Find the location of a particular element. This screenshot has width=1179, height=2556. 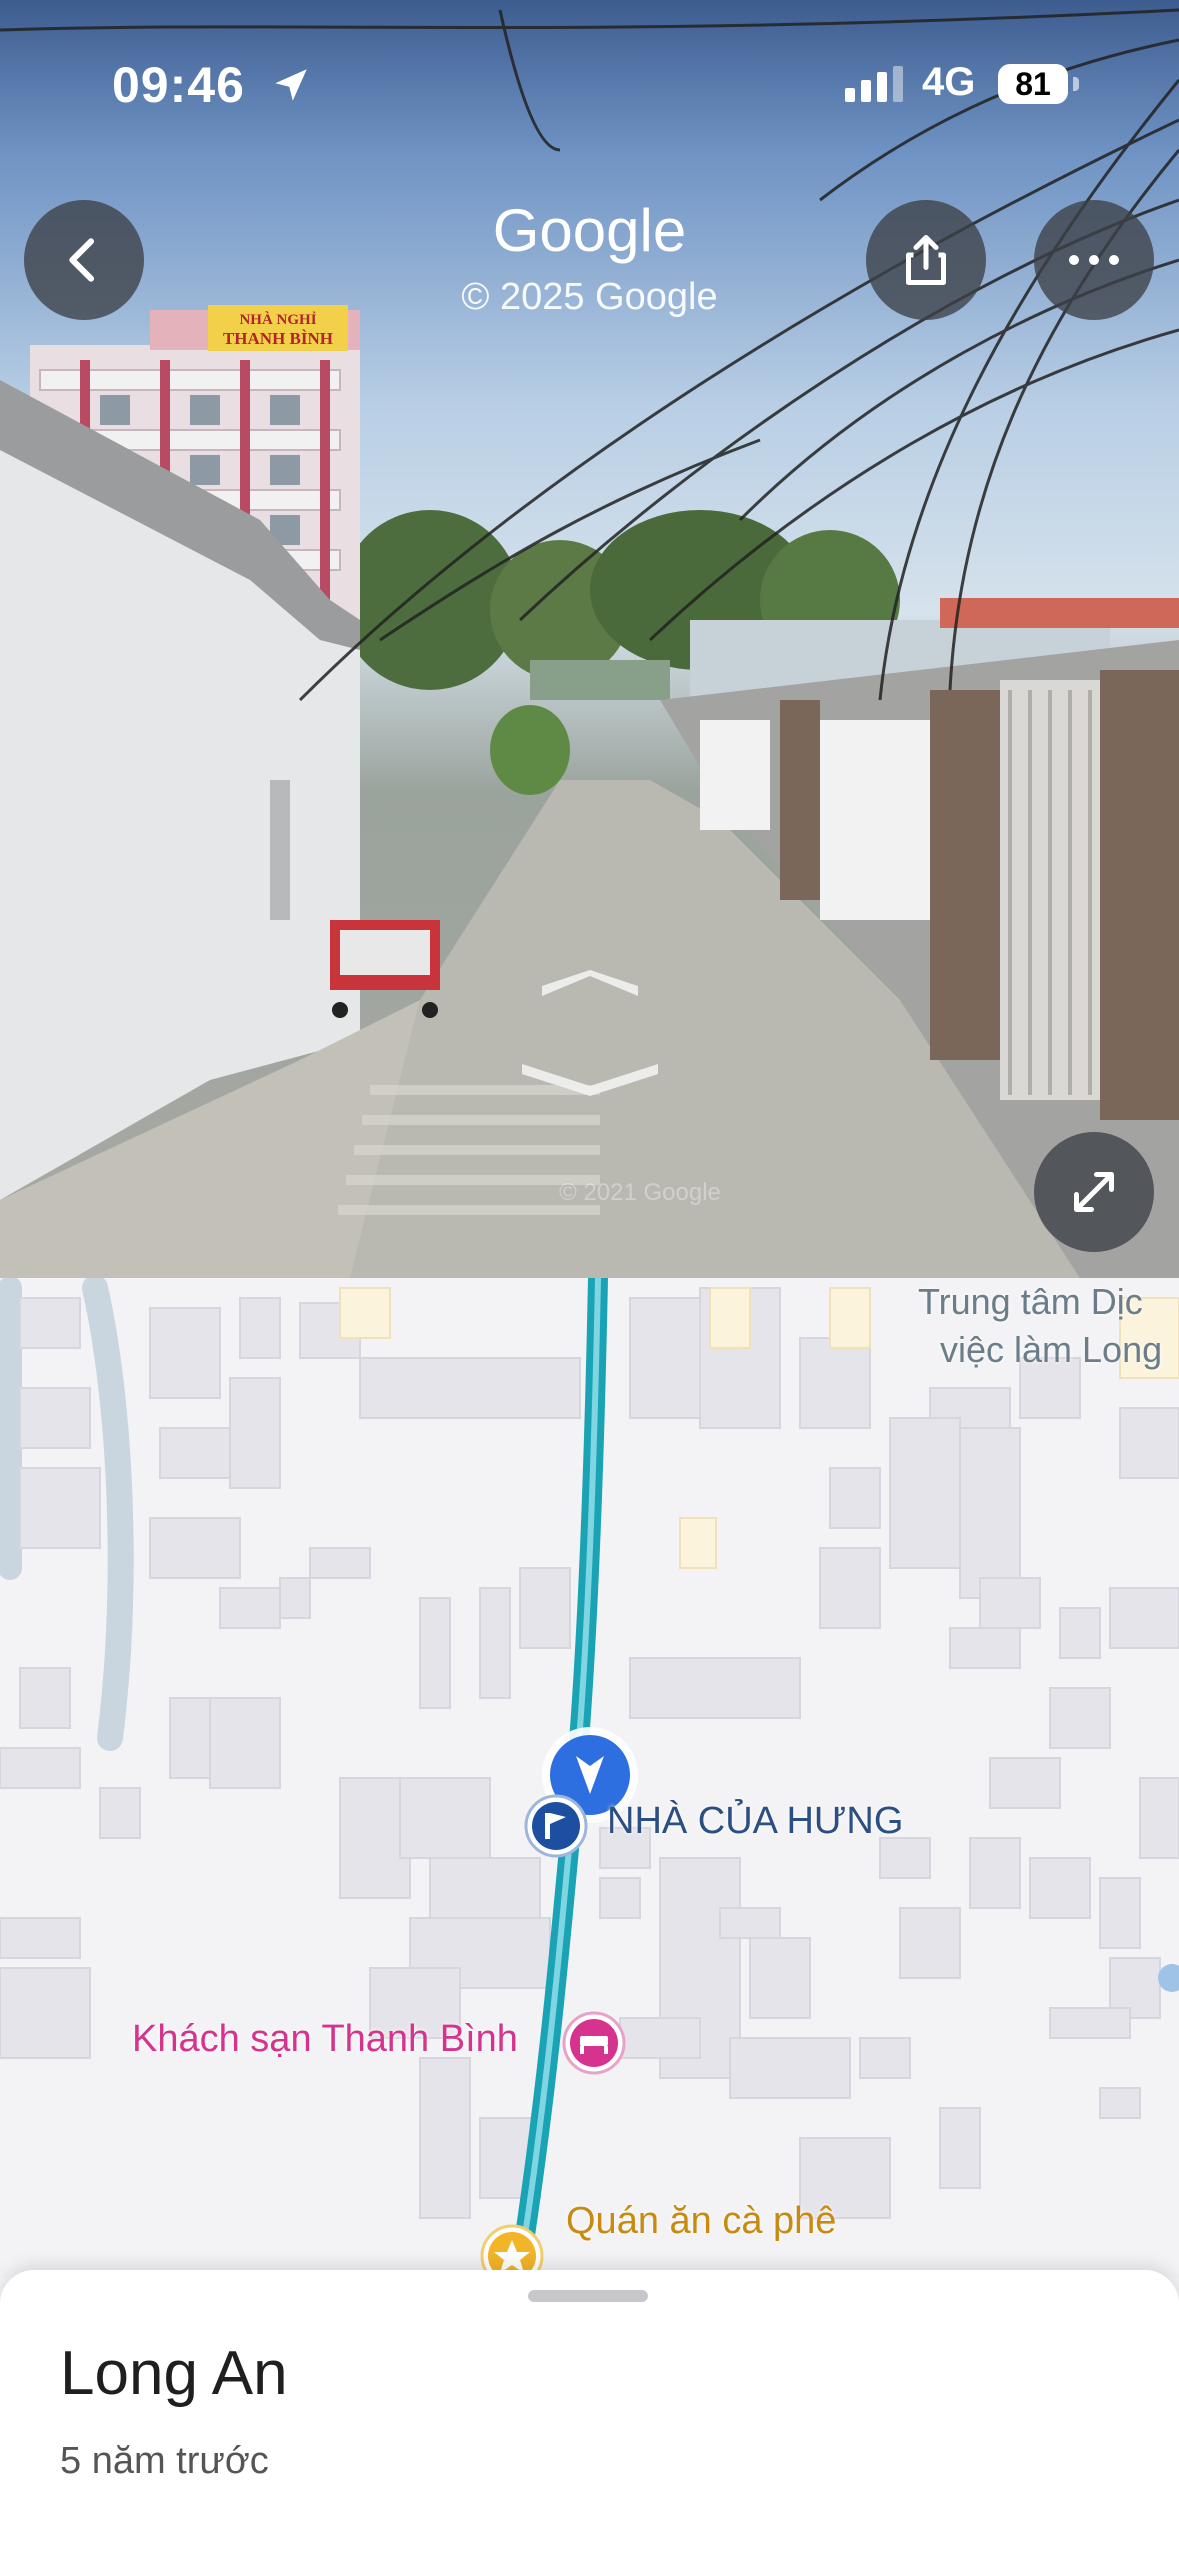

battery-indicator: 81 is located at coordinates (1033, 84).